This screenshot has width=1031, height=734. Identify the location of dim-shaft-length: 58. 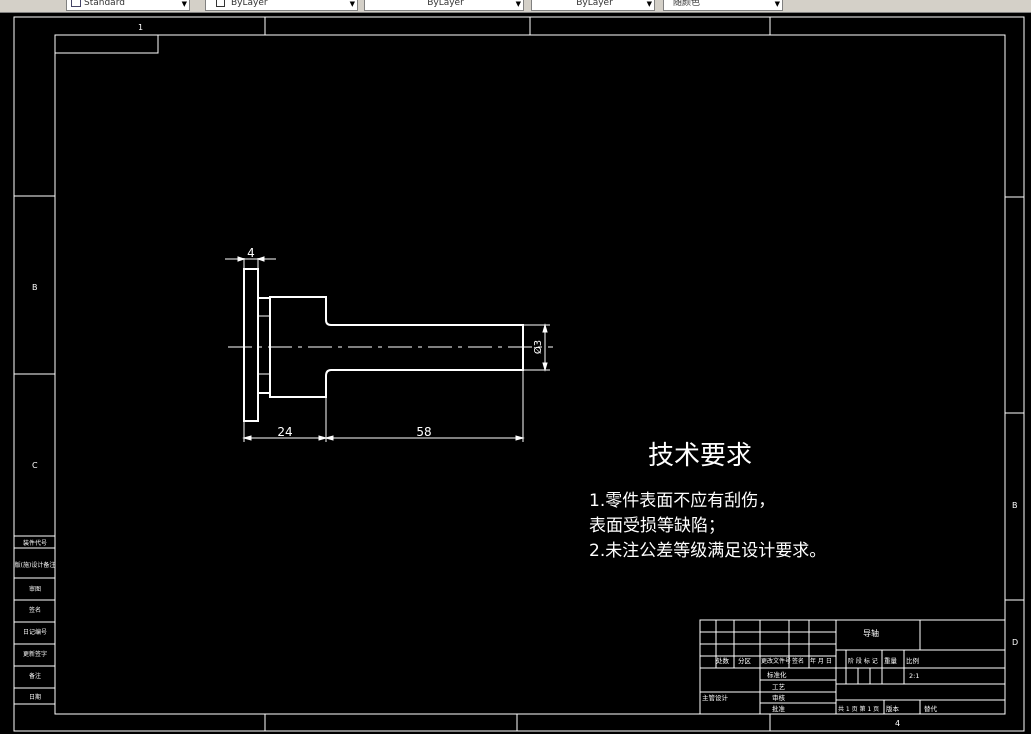
(423, 432).